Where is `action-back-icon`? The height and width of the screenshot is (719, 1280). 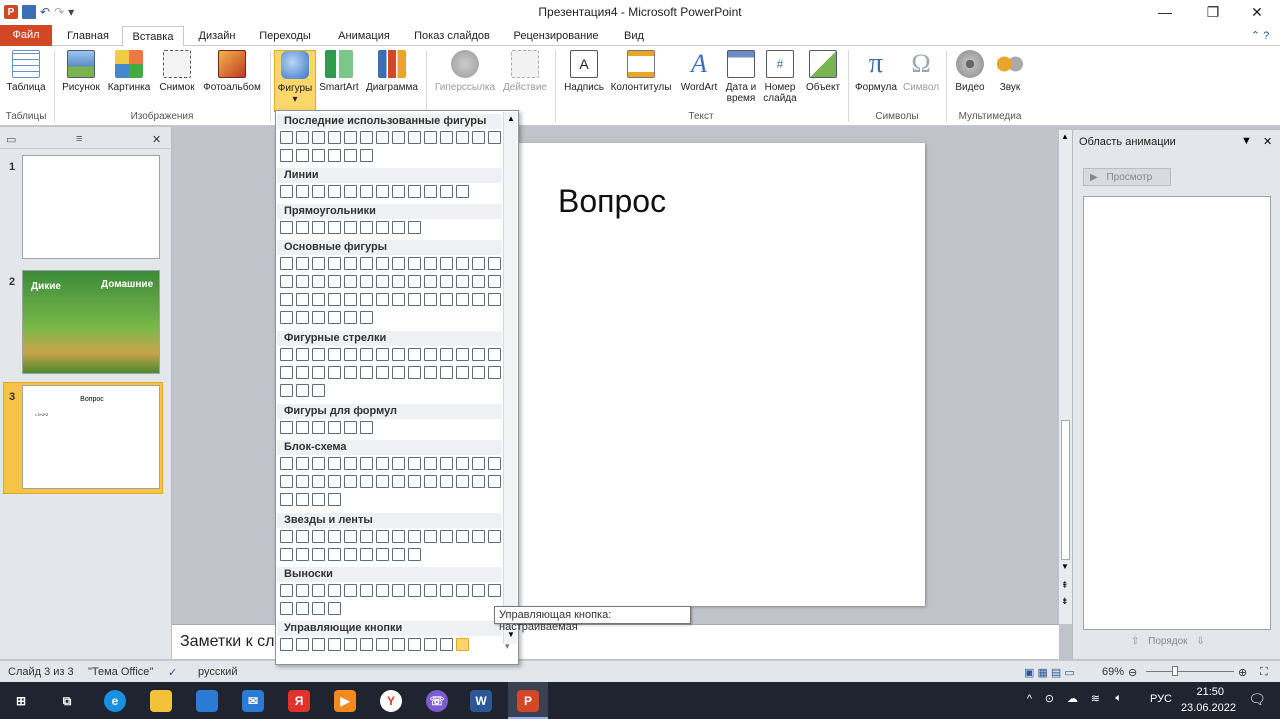
action-back-icon is located at coordinates (286, 644).